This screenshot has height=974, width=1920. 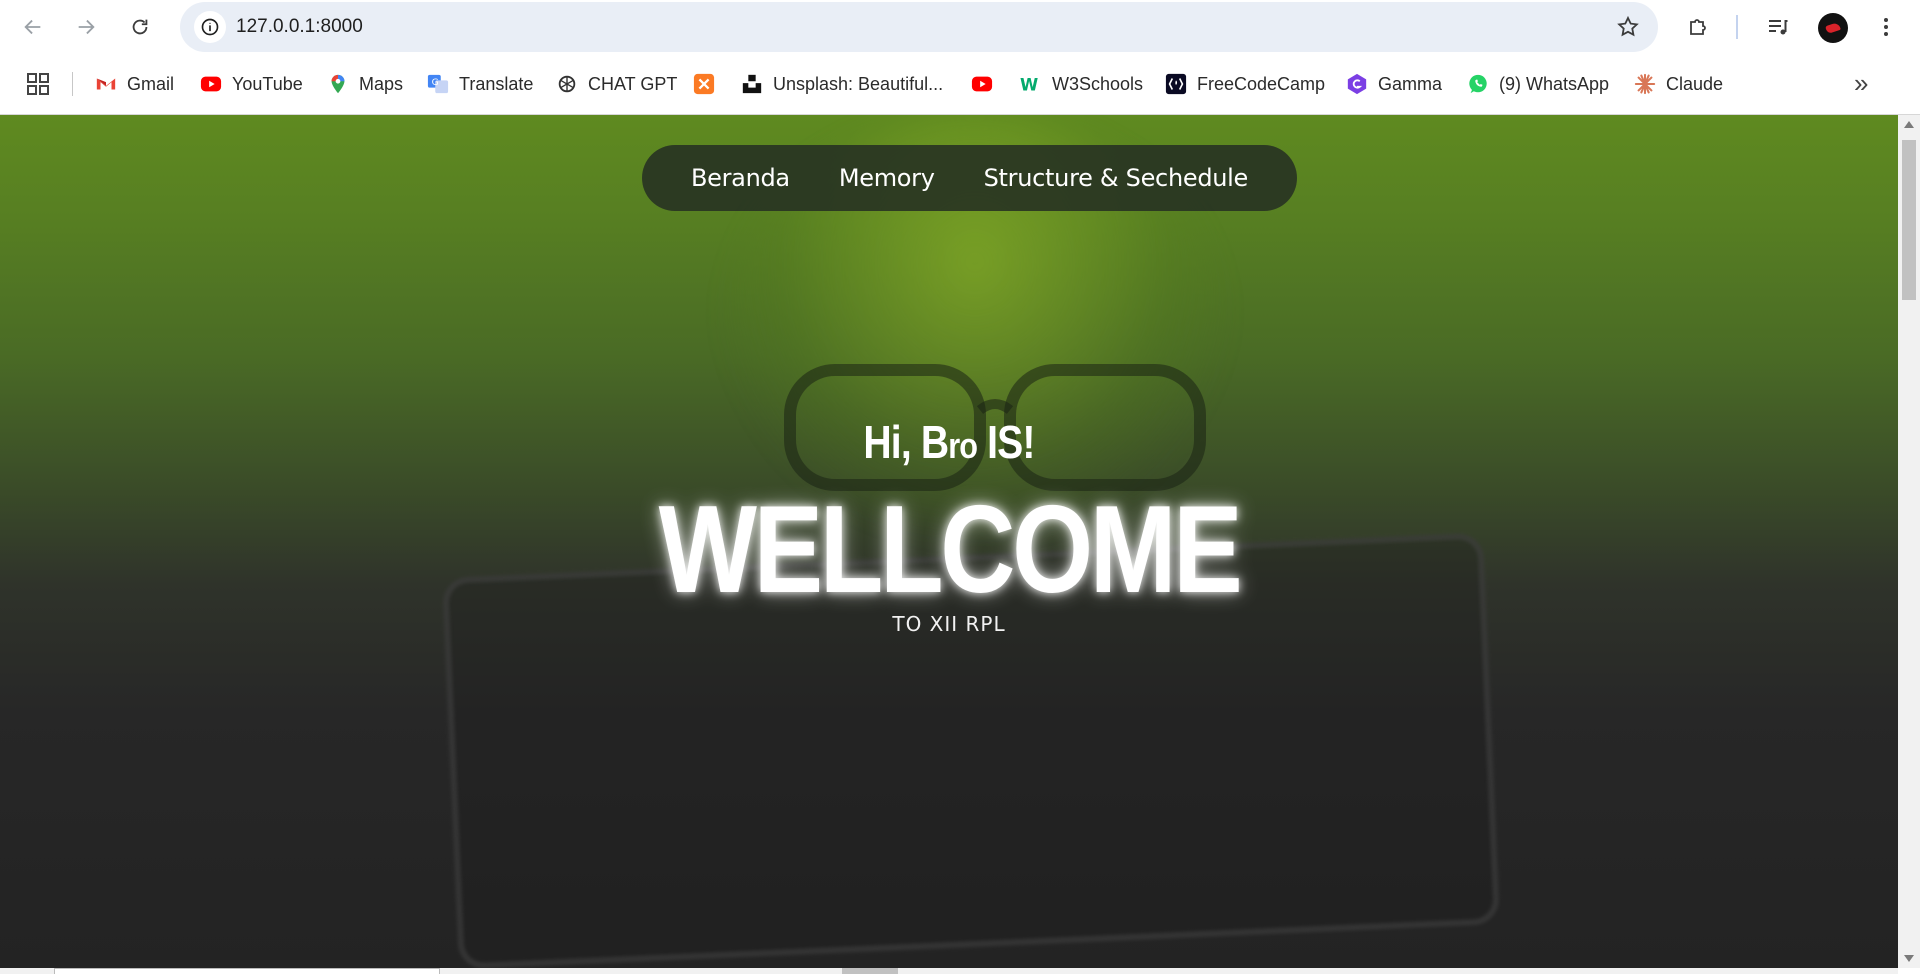 I want to click on horizontal-scroll-thumb, so click(x=870, y=971).